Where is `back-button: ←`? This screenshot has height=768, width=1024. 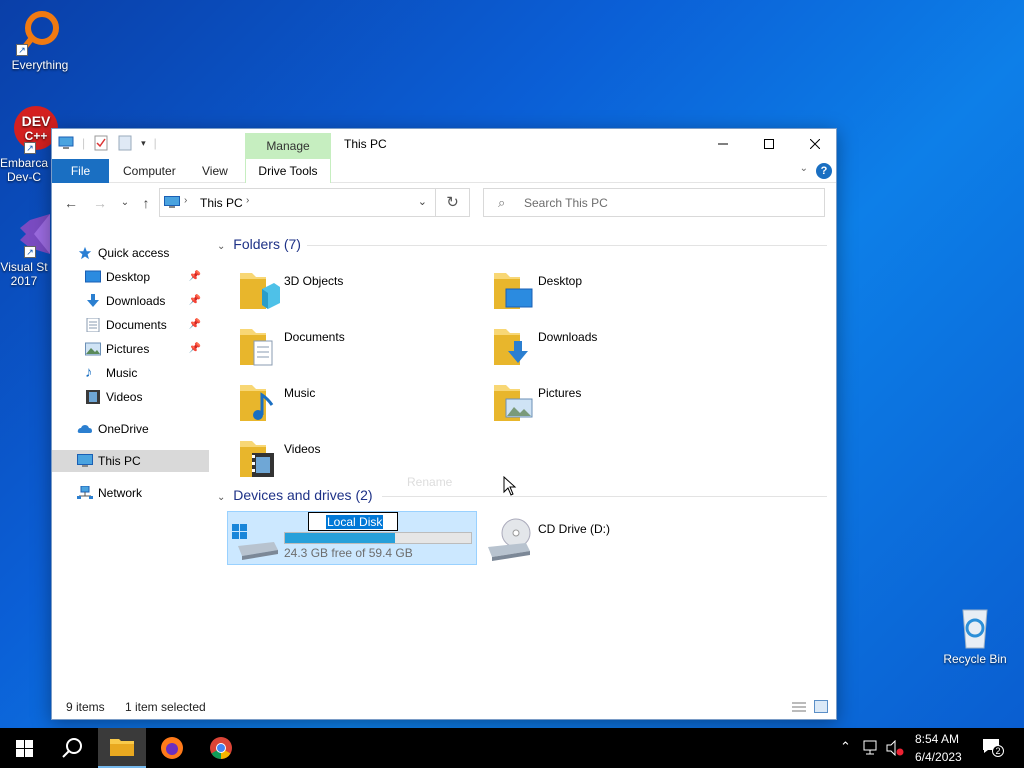
back-button: ← is located at coordinates (71, 203).